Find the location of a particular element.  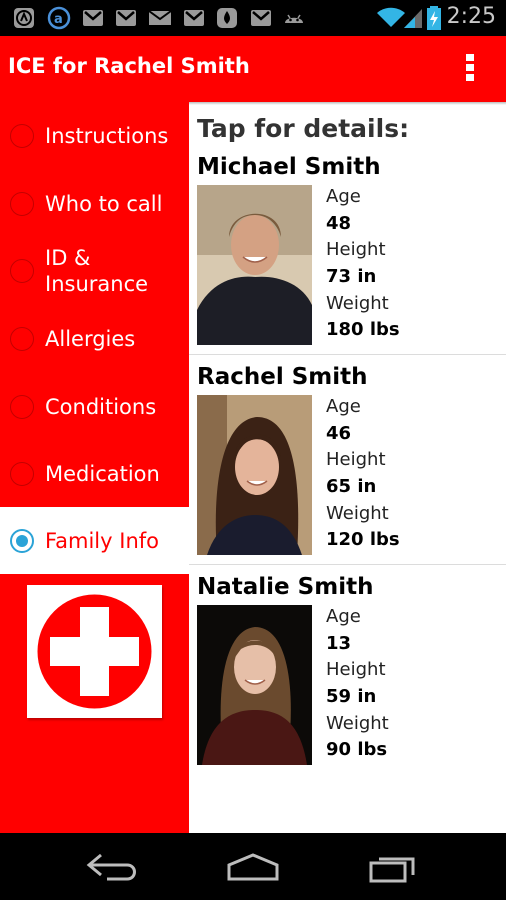

android-icon is located at coordinates (294, 18).